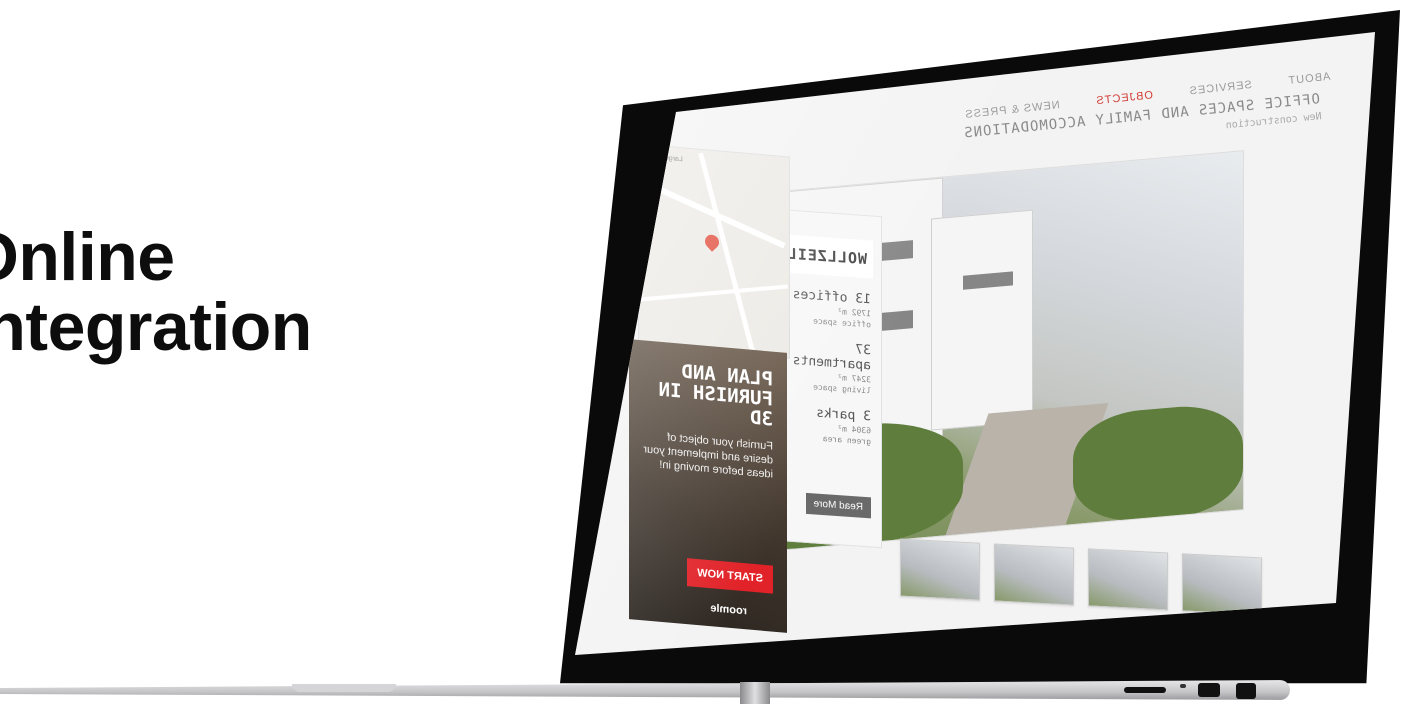 This screenshot has height=708, width=1404. I want to click on laptop-base, so click(702, 694).